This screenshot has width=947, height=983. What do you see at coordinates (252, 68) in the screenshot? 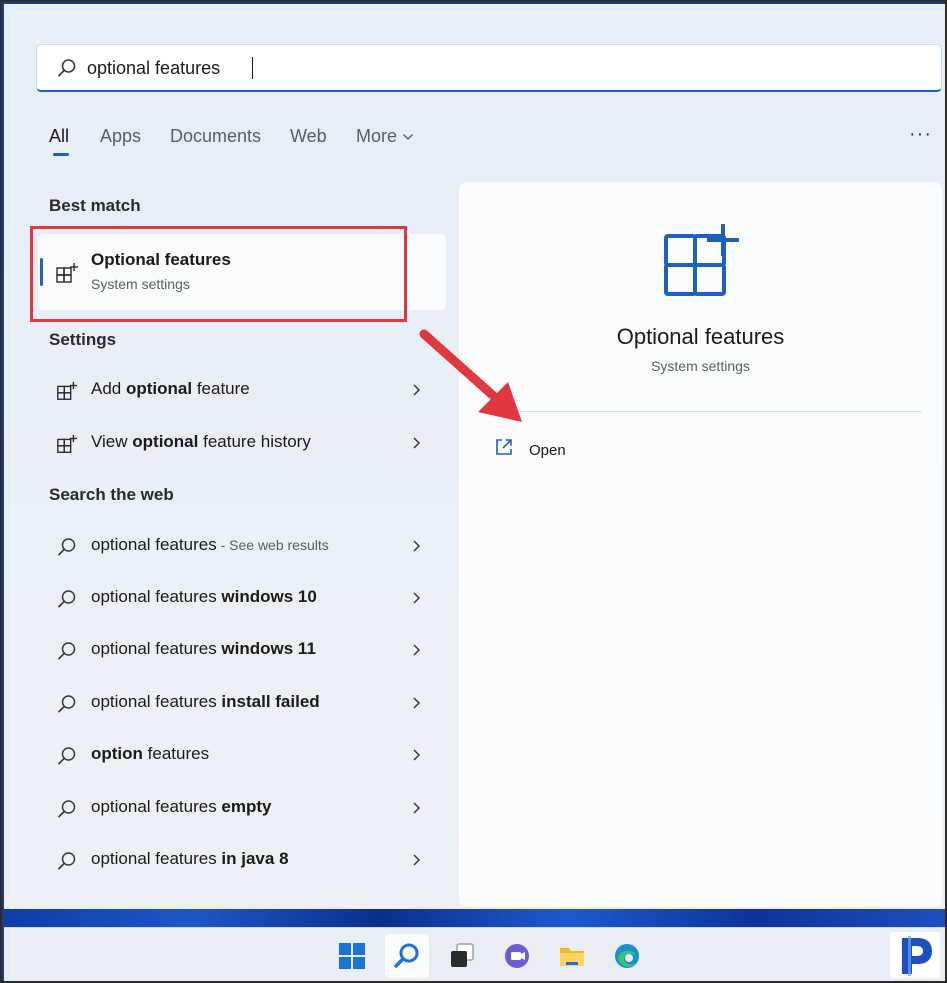
I see `text-caret` at bounding box center [252, 68].